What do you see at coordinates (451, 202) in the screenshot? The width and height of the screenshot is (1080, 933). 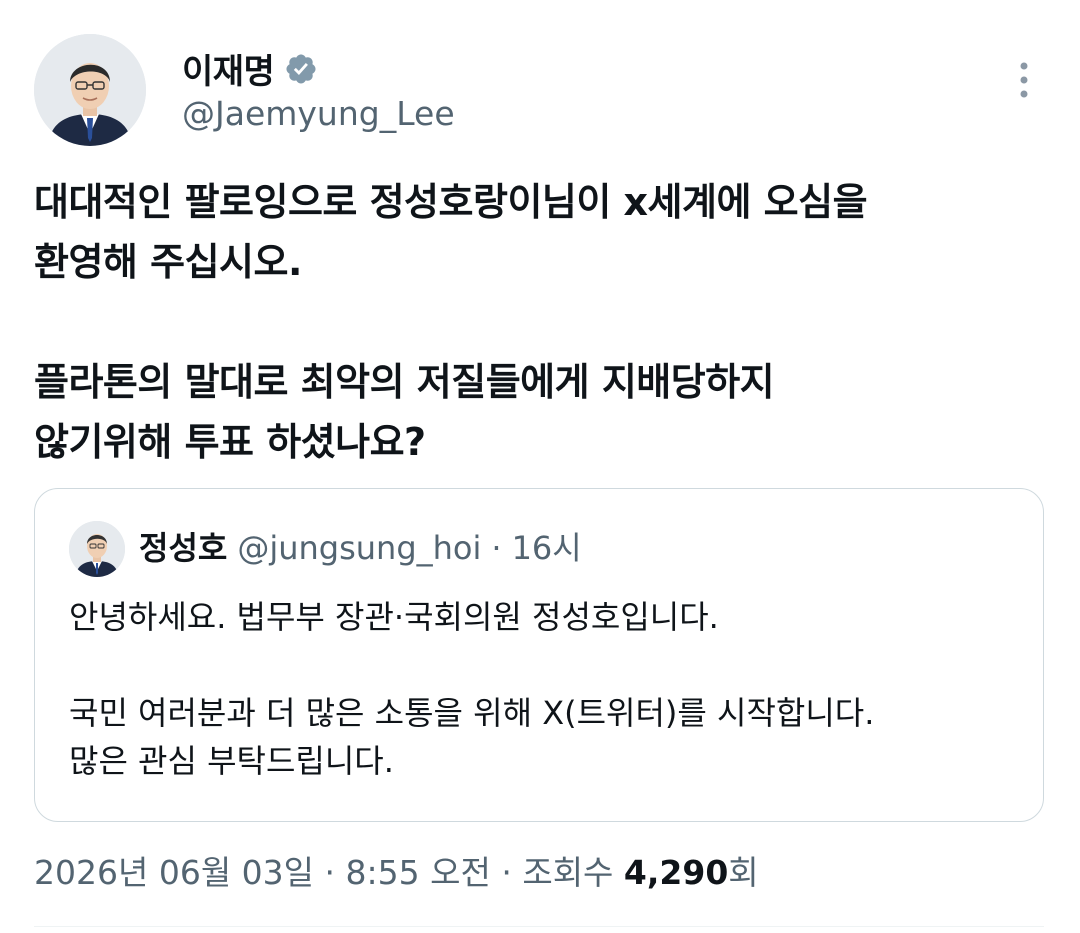 I see `tweet-line: 대대적인 팔로잉으로 정성호랑이님이 x세계에 오심을` at bounding box center [451, 202].